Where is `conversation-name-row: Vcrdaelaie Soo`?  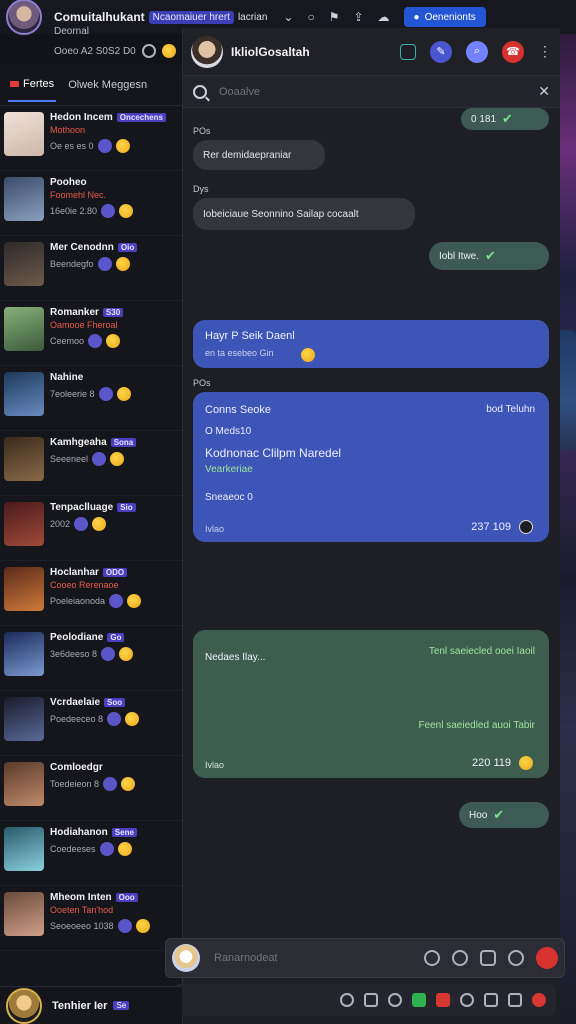 conversation-name-row: Vcrdaelaie Soo is located at coordinates (115, 702).